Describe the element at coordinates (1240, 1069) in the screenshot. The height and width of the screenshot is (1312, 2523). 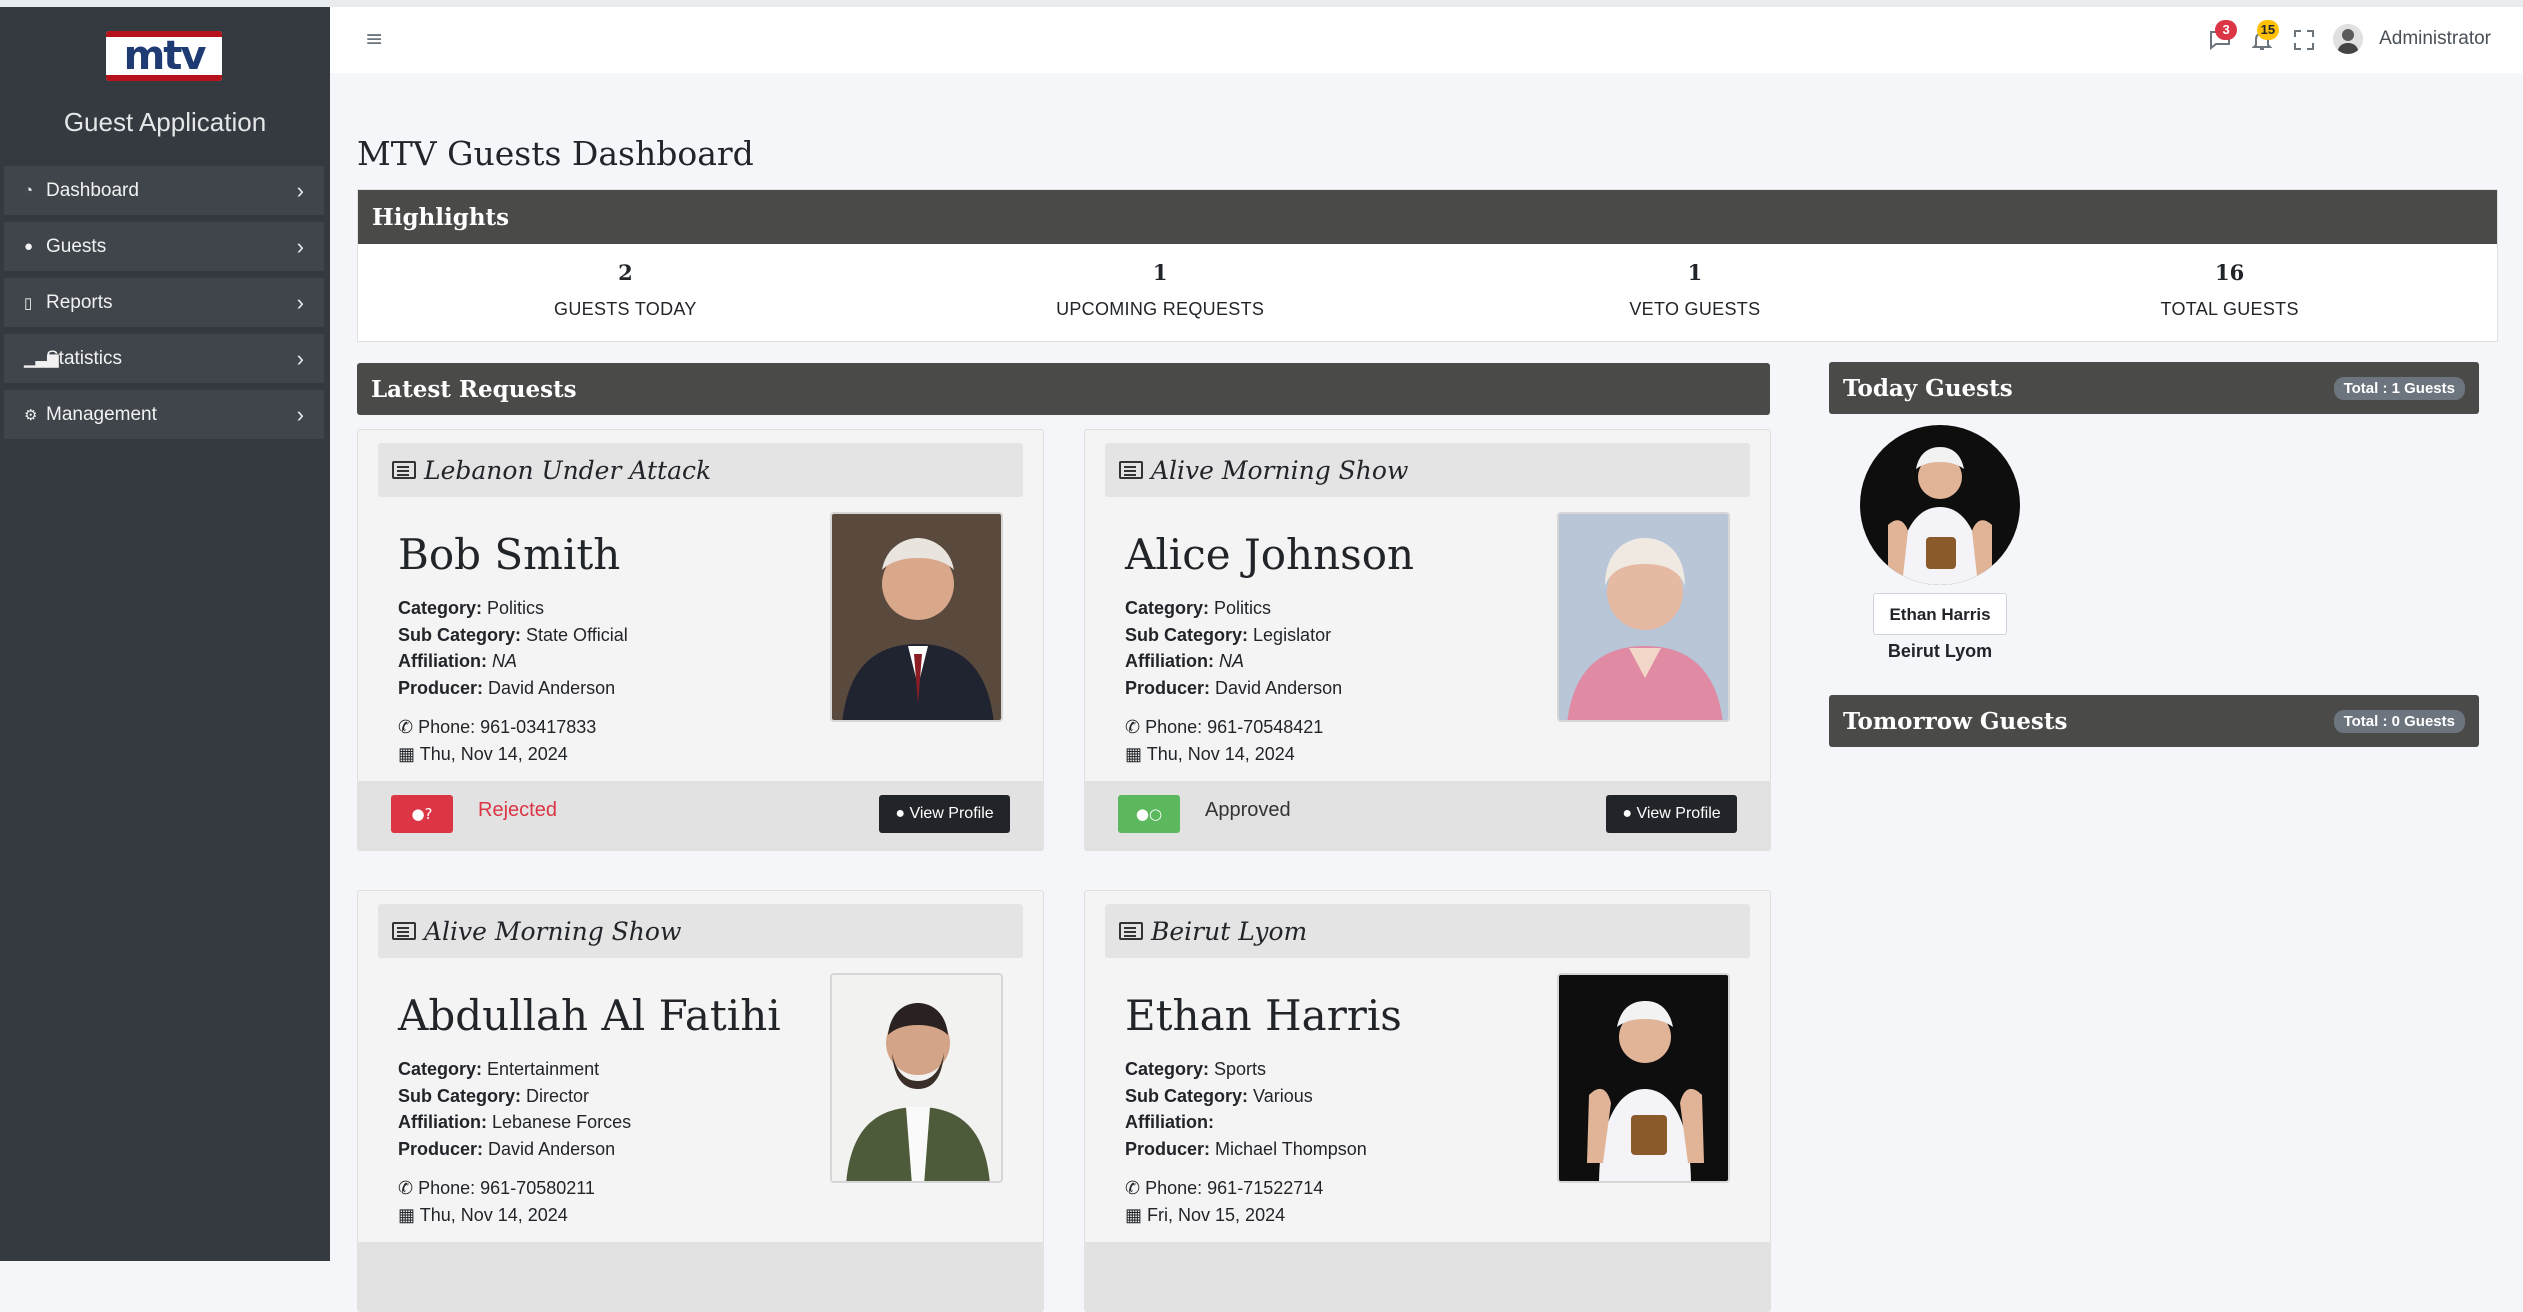
I see `category-value: Sports` at that location.